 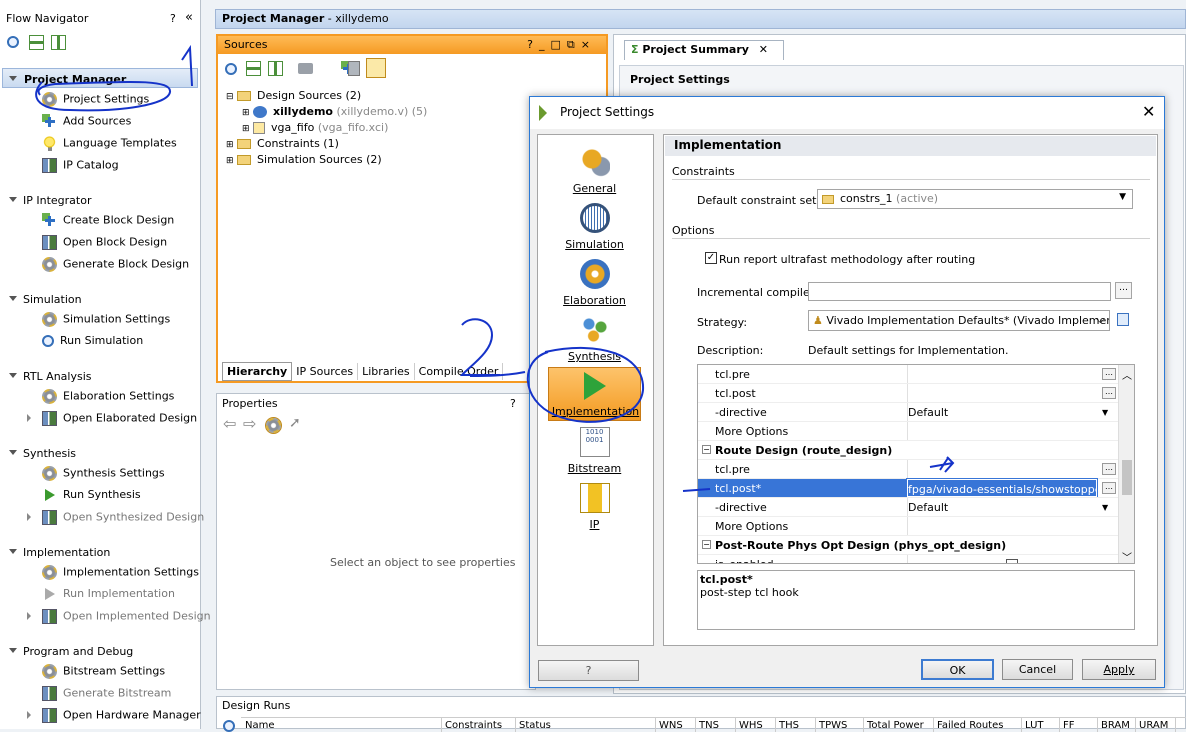 What do you see at coordinates (594, 506) in the screenshot?
I see `category-ip: IP` at bounding box center [594, 506].